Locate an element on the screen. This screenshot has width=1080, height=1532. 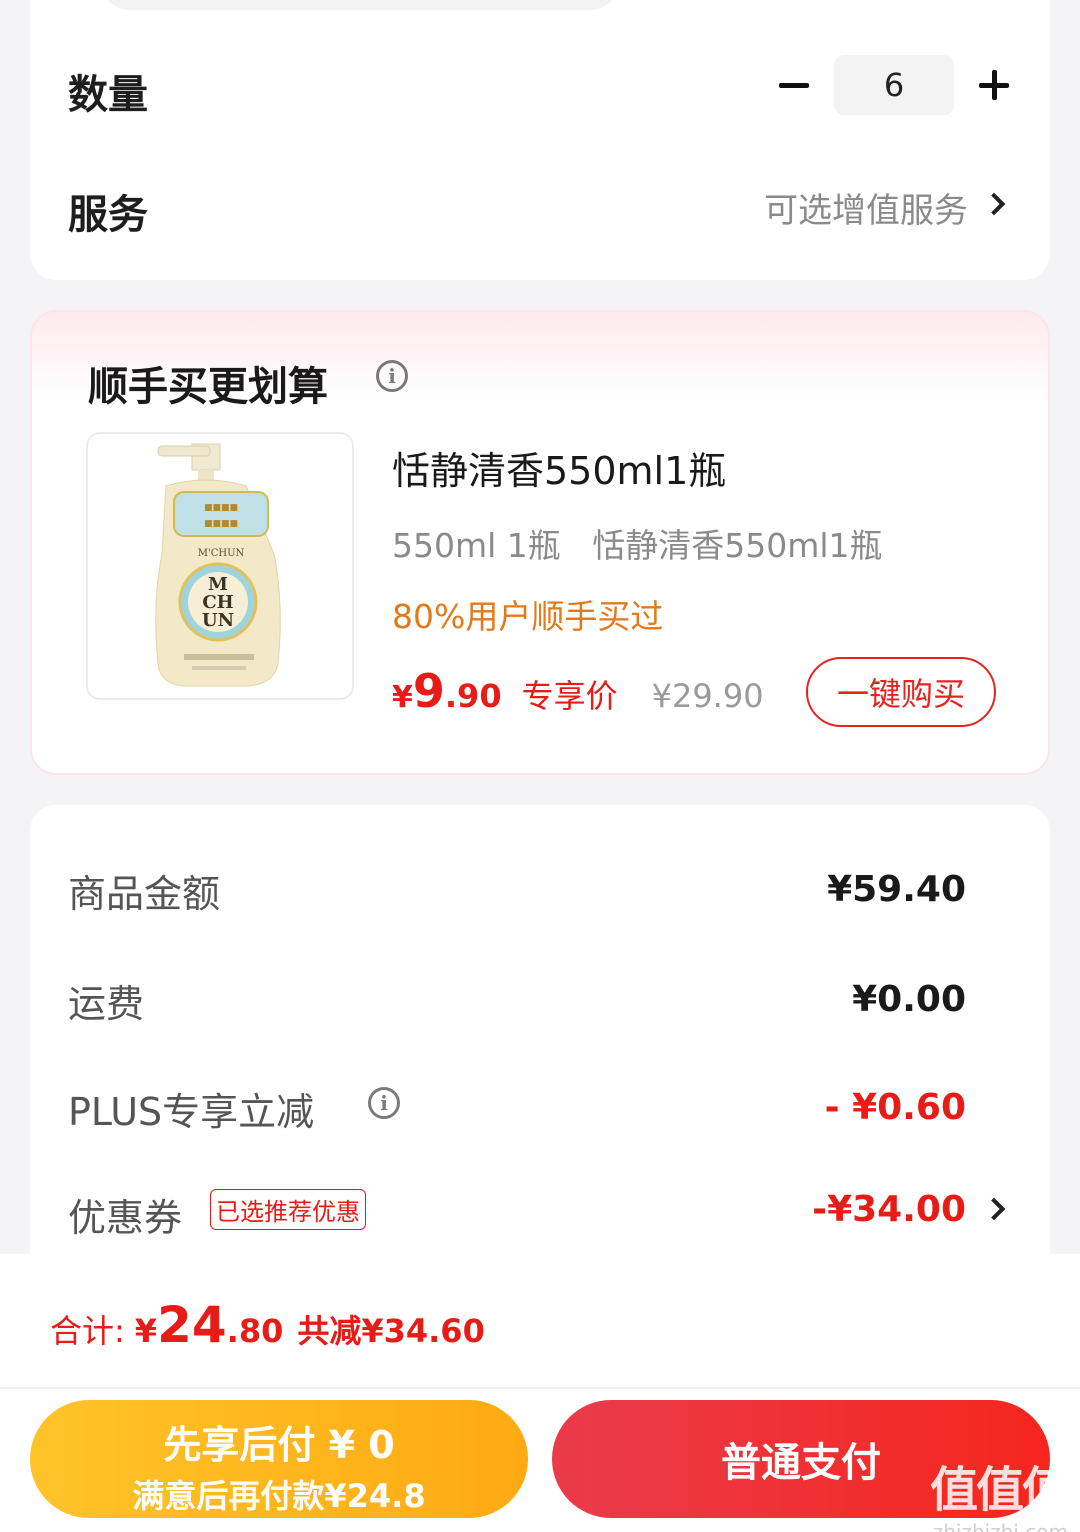
service-value: 可选增值服务 is located at coordinates (866, 207).